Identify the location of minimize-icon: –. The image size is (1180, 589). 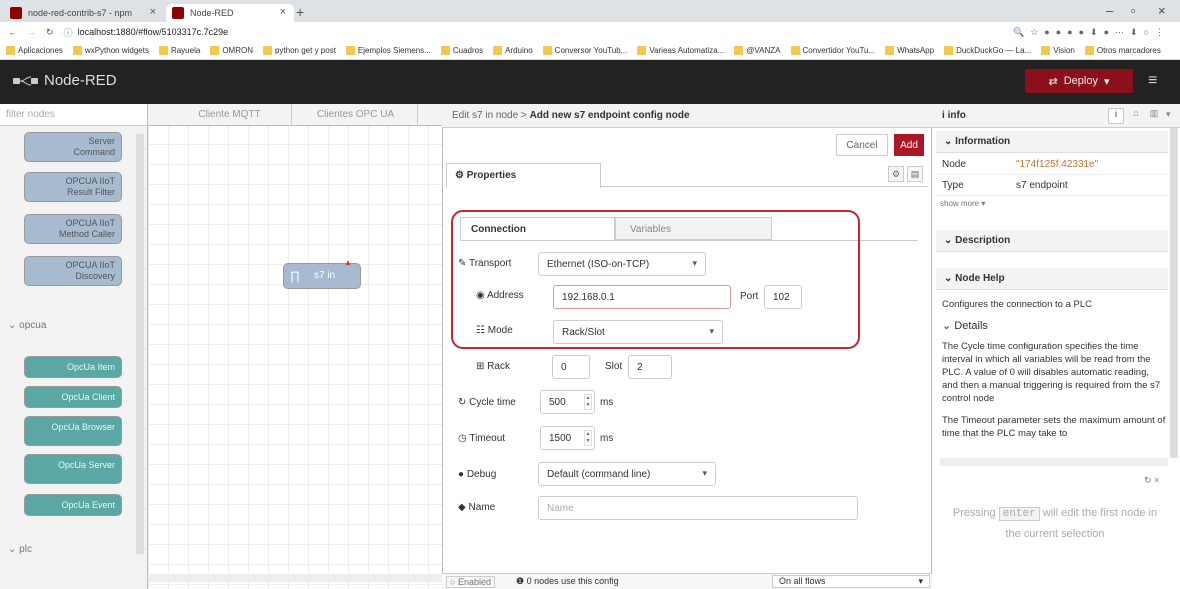
(1109, 10).